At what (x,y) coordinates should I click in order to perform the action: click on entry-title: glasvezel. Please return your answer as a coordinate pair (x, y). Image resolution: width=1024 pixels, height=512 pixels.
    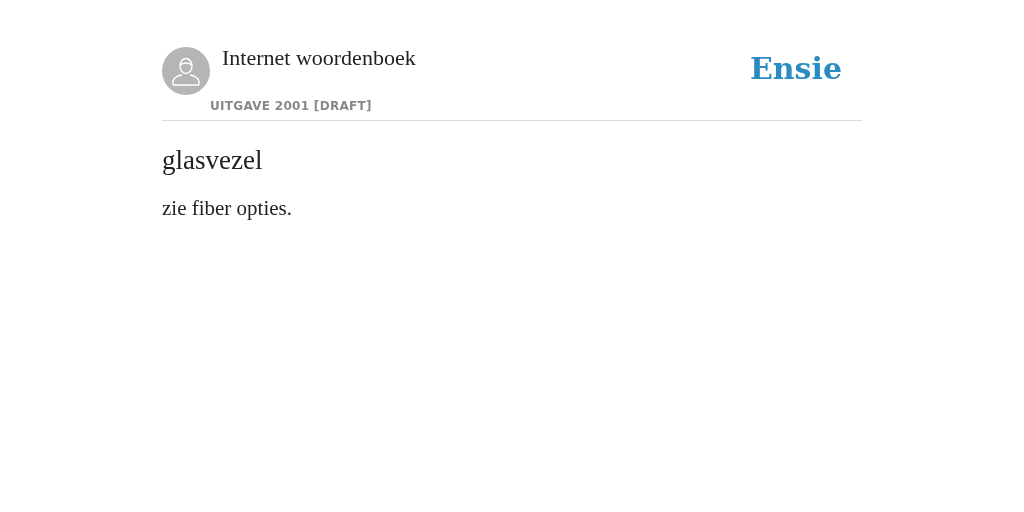
    Looking at the image, I should click on (213, 160).